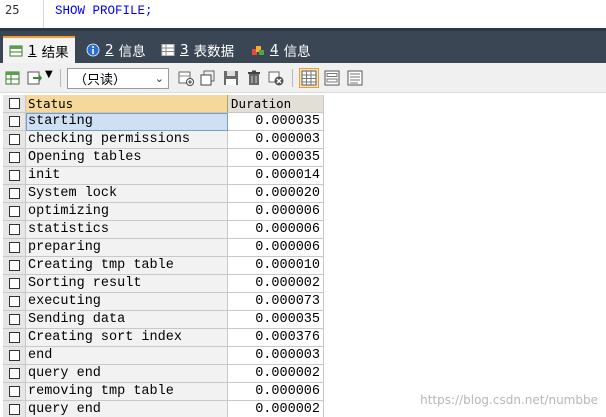  I want to click on grid-view-button, so click(309, 78).